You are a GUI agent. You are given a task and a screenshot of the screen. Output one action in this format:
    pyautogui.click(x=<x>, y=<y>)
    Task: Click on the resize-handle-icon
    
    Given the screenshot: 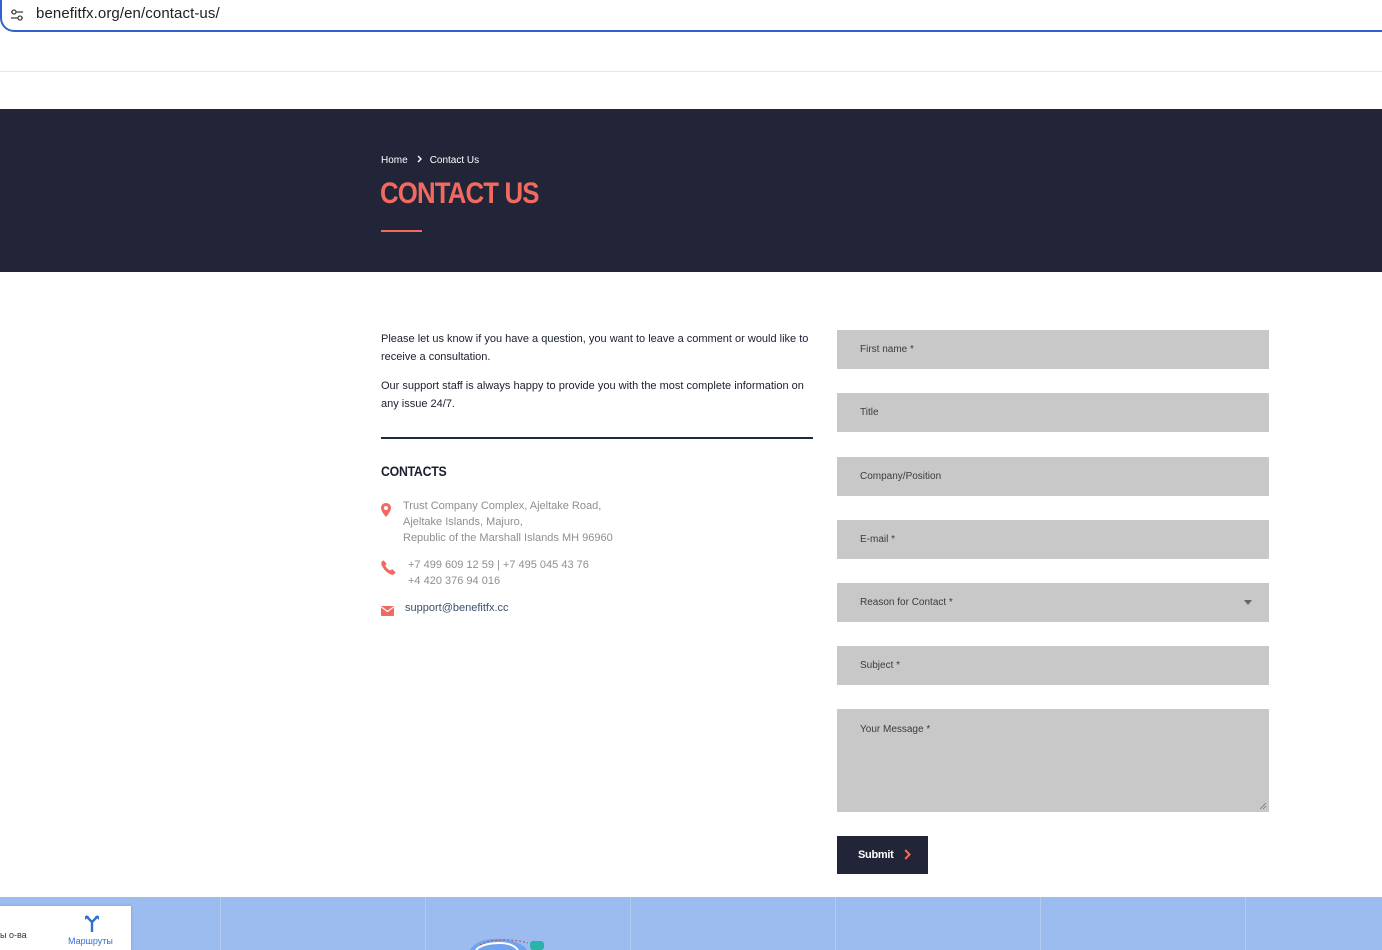 What is the action you would take?
    pyautogui.click(x=1263, y=806)
    